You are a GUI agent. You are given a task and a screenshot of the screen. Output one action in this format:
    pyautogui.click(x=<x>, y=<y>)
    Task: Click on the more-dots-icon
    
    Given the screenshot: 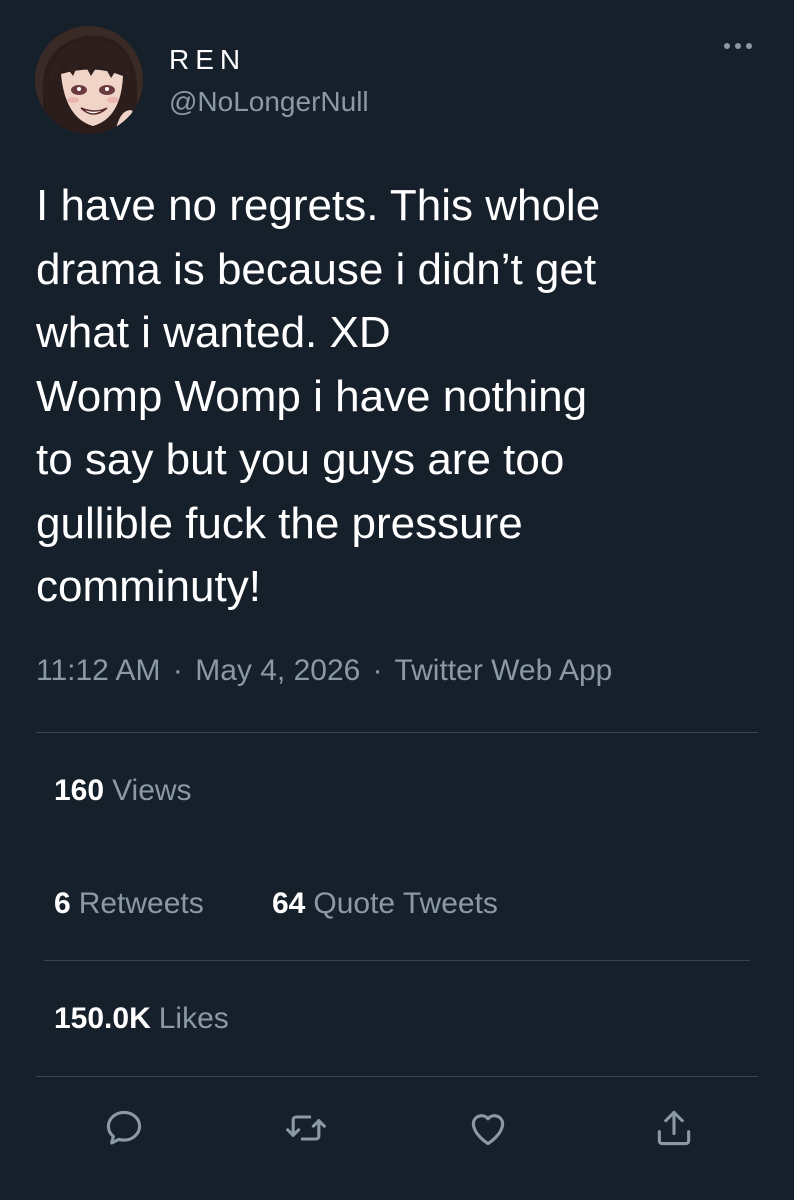 What is the action you would take?
    pyautogui.click(x=738, y=46)
    